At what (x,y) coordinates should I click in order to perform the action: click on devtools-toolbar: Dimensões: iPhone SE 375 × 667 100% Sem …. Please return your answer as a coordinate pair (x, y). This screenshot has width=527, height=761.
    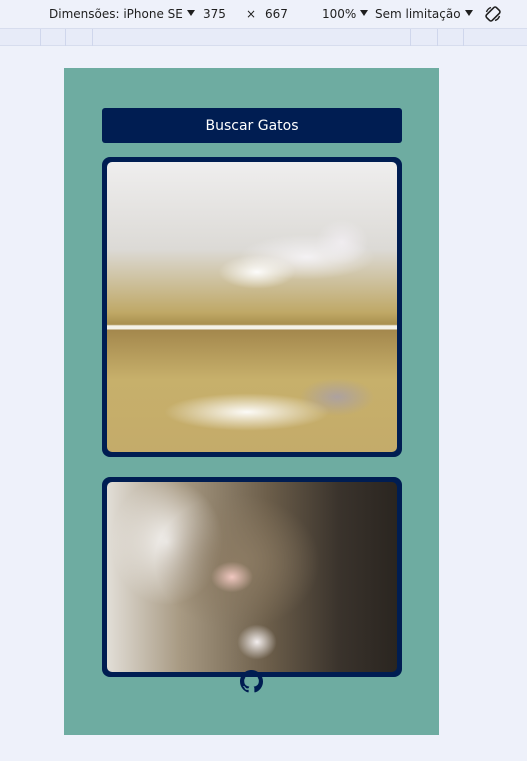
    Looking at the image, I should click on (263, 14).